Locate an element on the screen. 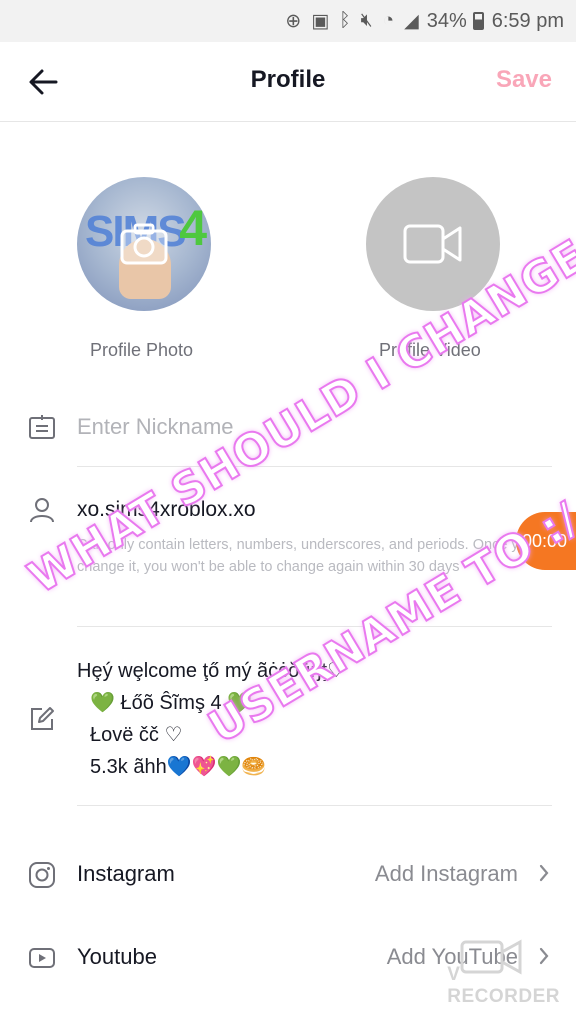  signal-icon: ◢ is located at coordinates (411, 21).